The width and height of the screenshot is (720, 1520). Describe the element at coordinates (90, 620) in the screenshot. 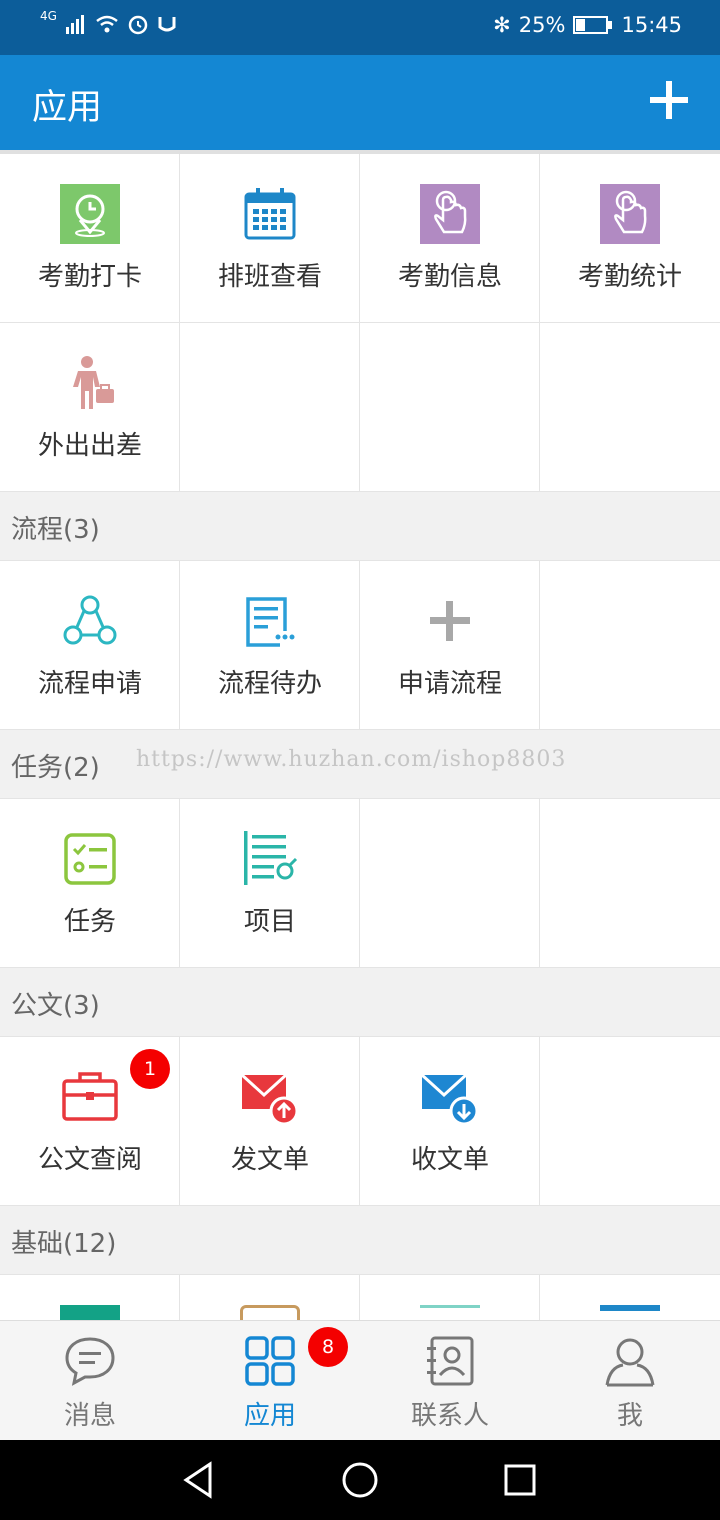

I see `flow-nodes-icon` at that location.